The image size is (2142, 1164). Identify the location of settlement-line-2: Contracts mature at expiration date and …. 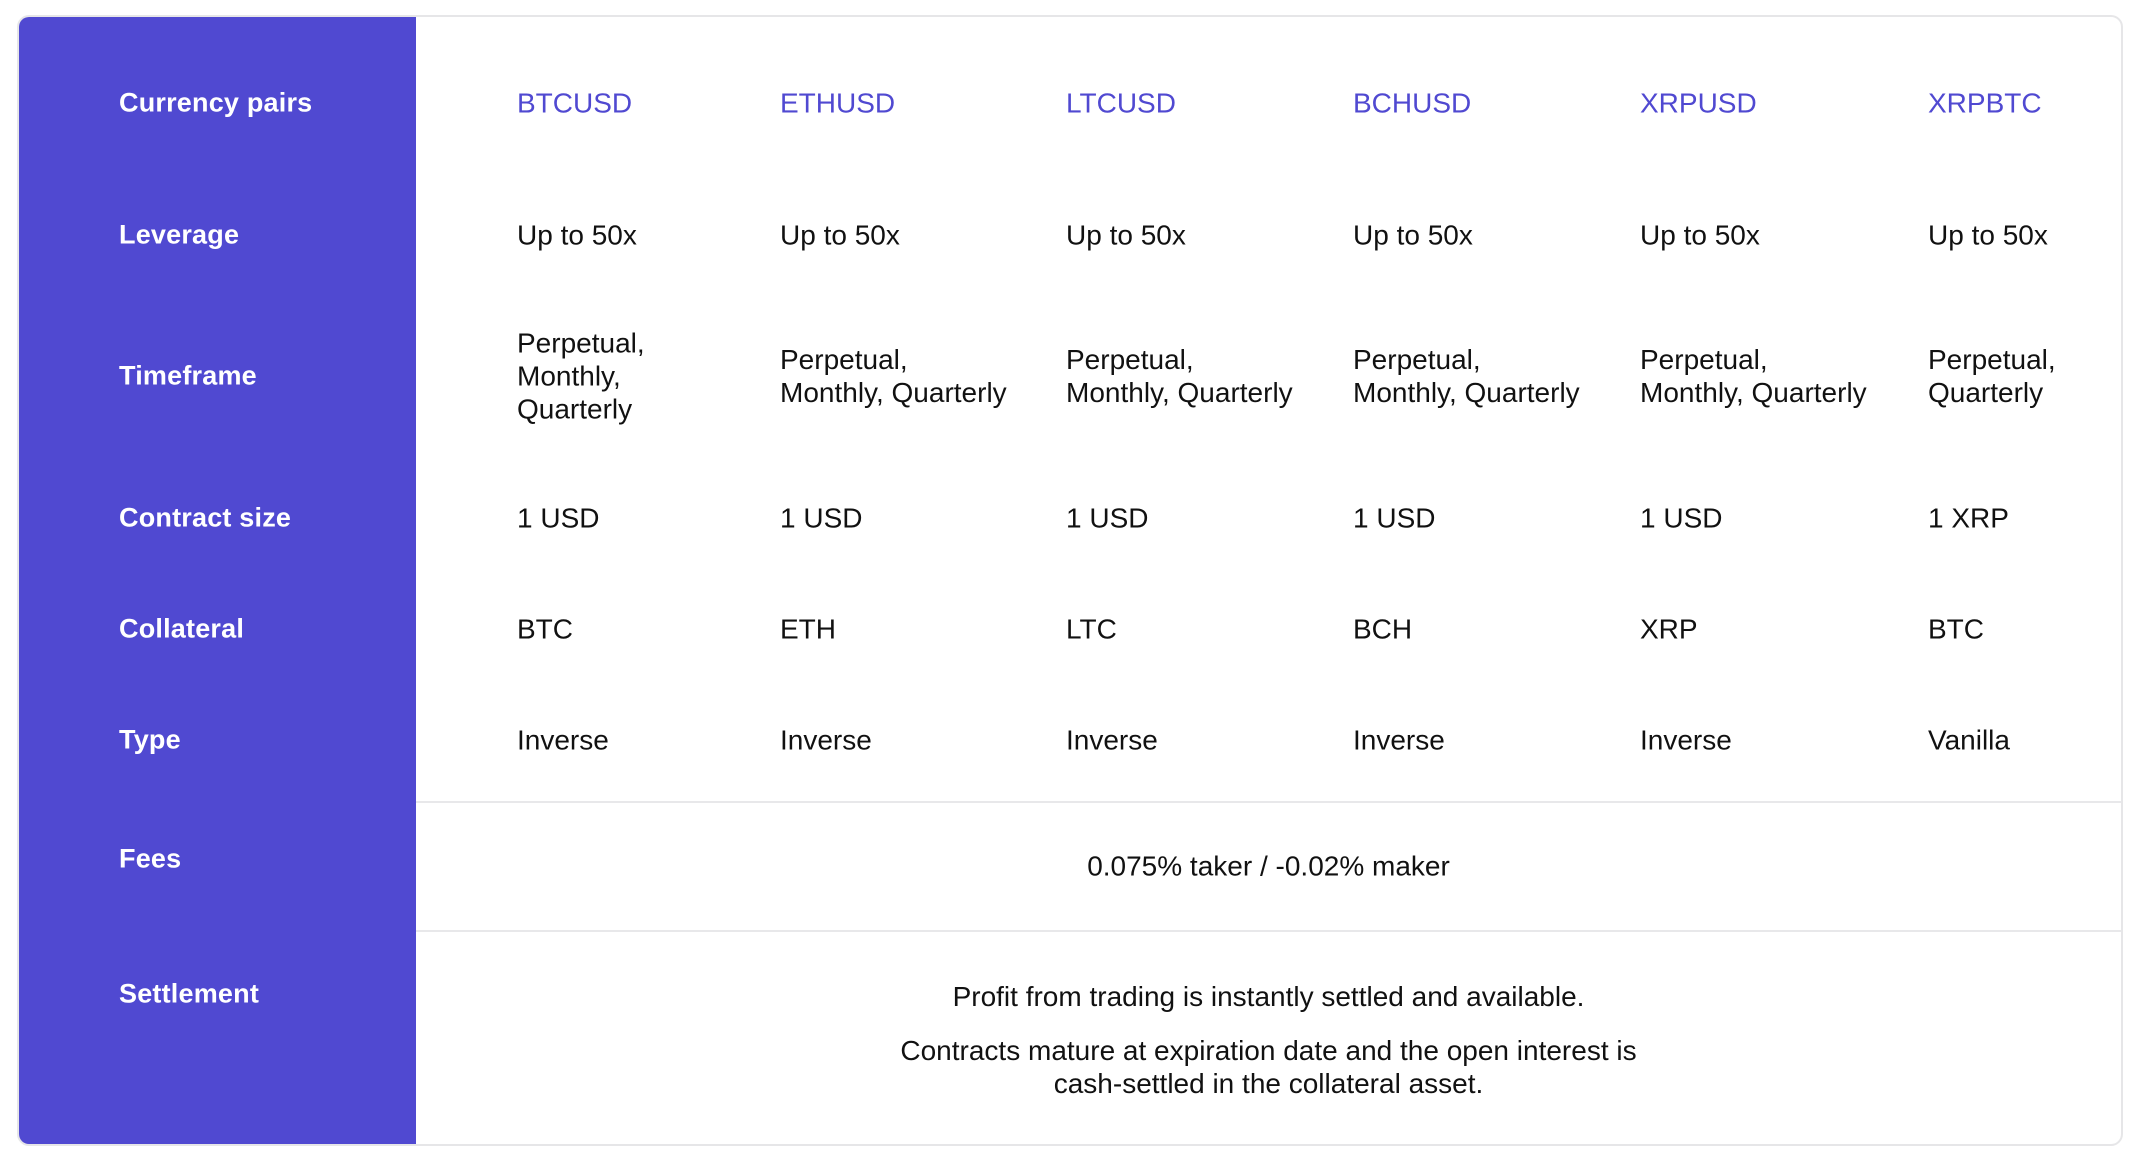
(1268, 1067).